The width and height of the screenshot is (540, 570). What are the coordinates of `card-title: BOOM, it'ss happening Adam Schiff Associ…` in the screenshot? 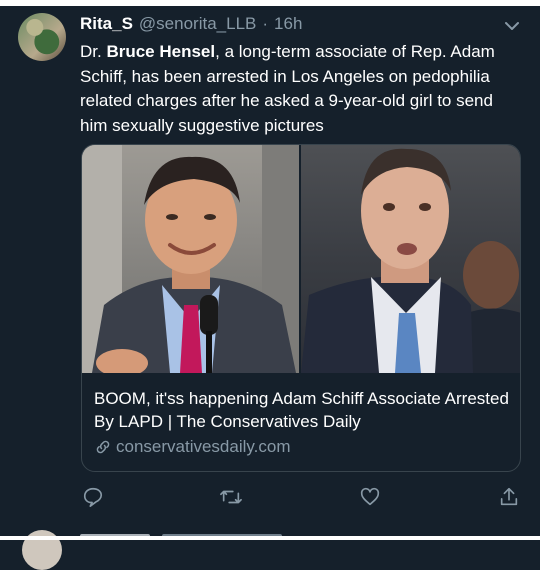 It's located at (301, 410).